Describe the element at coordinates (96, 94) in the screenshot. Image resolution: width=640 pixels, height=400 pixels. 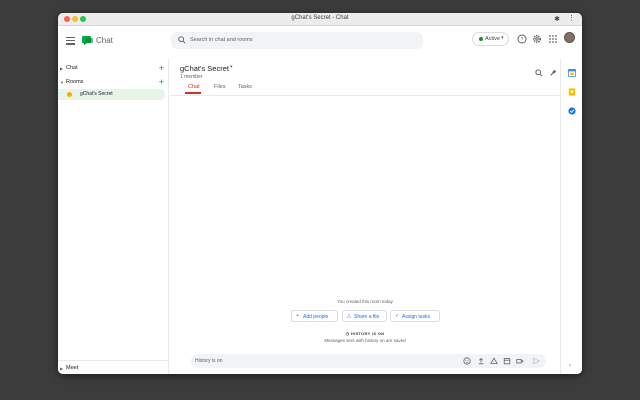
I see `sidebar-item-label: gChat's Secret` at that location.